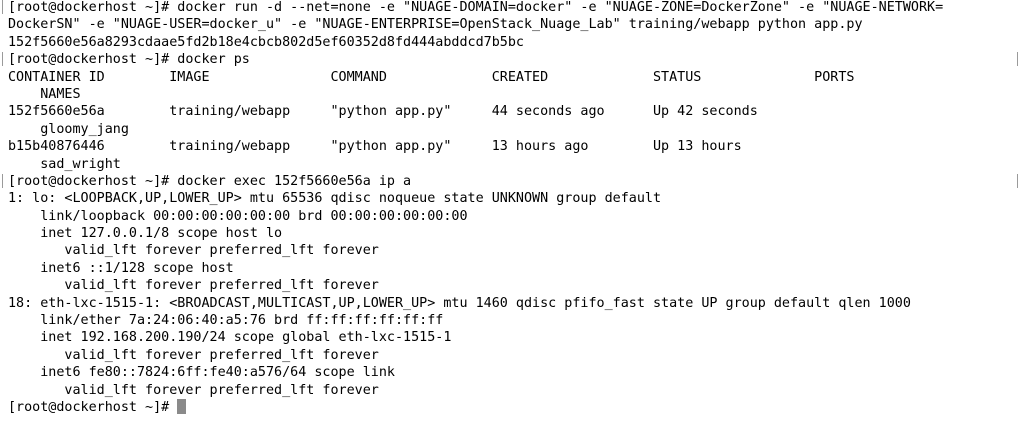 The height and width of the screenshot is (423, 1024). What do you see at coordinates (44, 94) in the screenshot?
I see `line-text: NAMES` at bounding box center [44, 94].